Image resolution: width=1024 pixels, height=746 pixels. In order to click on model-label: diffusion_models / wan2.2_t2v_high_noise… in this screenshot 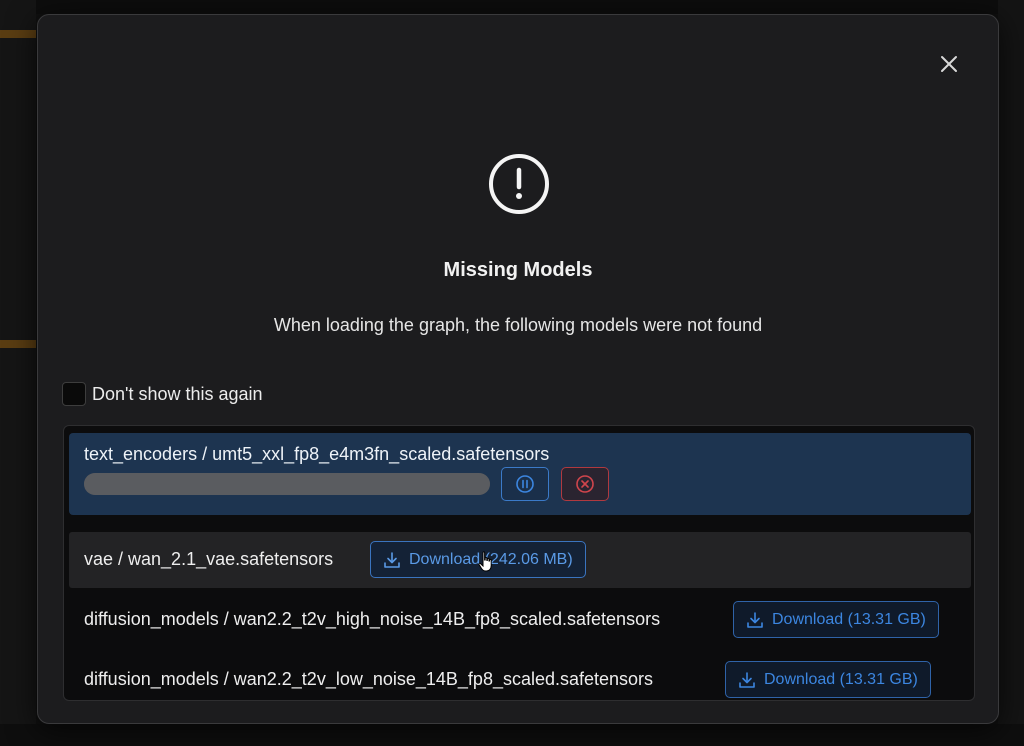, I will do `click(372, 619)`.